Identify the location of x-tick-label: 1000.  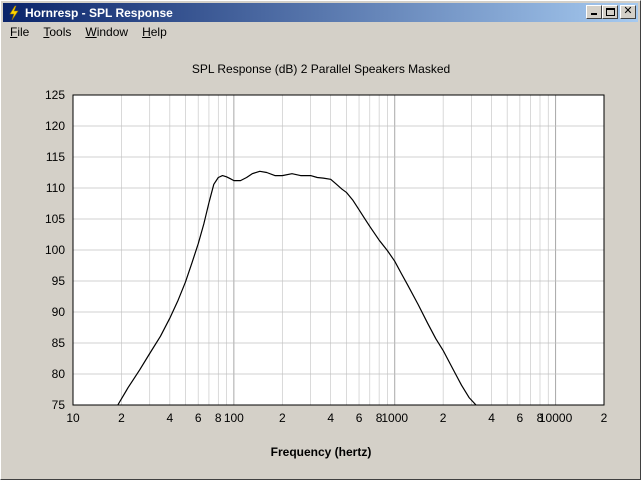
(394, 418).